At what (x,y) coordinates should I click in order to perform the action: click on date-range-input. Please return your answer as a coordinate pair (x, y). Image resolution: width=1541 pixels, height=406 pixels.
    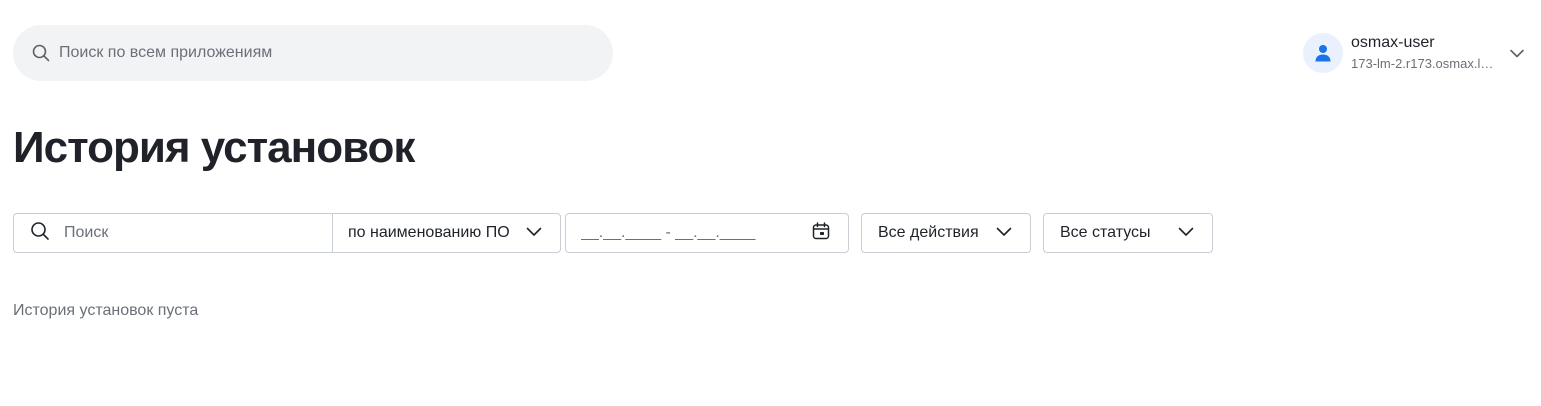
    Looking at the image, I should click on (681, 233).